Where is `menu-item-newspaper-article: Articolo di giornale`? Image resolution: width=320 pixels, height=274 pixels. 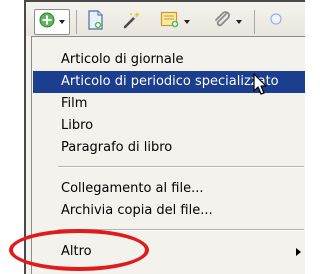
menu-item-newspaper-article: Articolo di giornale is located at coordinates (169, 60).